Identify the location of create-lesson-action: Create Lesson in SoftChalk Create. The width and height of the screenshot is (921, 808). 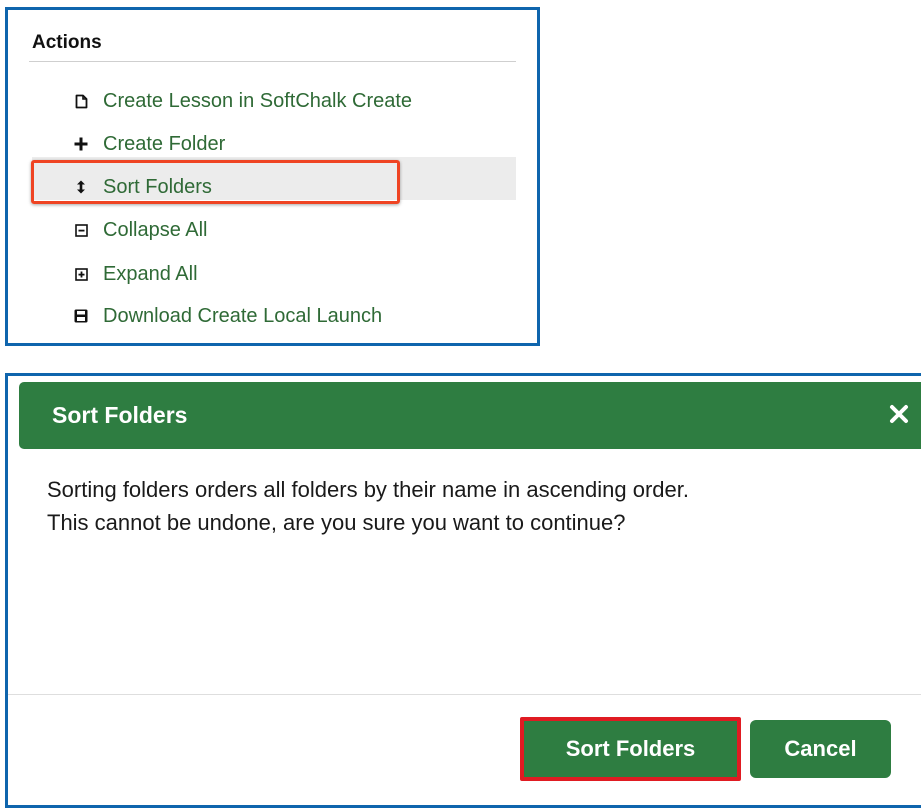
(243, 101).